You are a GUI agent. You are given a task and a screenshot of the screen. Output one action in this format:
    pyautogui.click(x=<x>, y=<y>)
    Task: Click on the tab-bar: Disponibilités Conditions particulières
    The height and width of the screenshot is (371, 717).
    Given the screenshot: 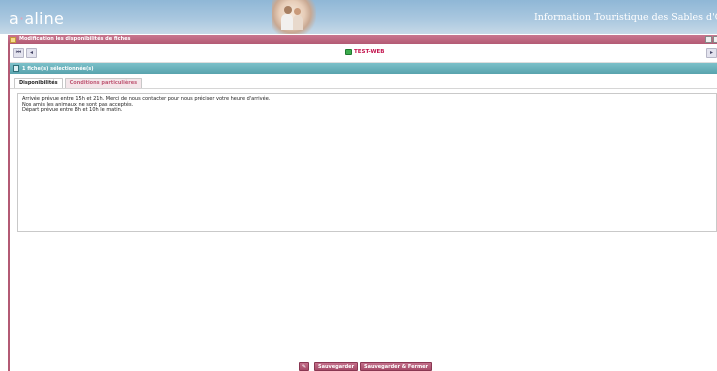 What is the action you would take?
    pyautogui.click(x=78, y=83)
    